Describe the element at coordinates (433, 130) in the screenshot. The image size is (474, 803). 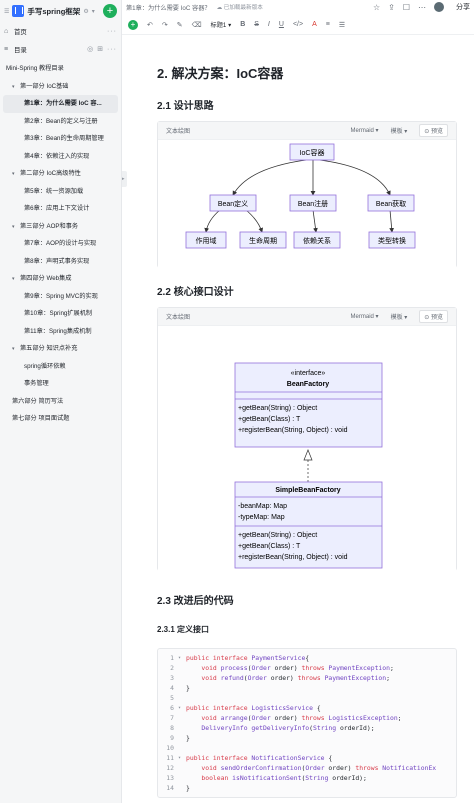
I see `preview-button: ⊙ 预览` at that location.